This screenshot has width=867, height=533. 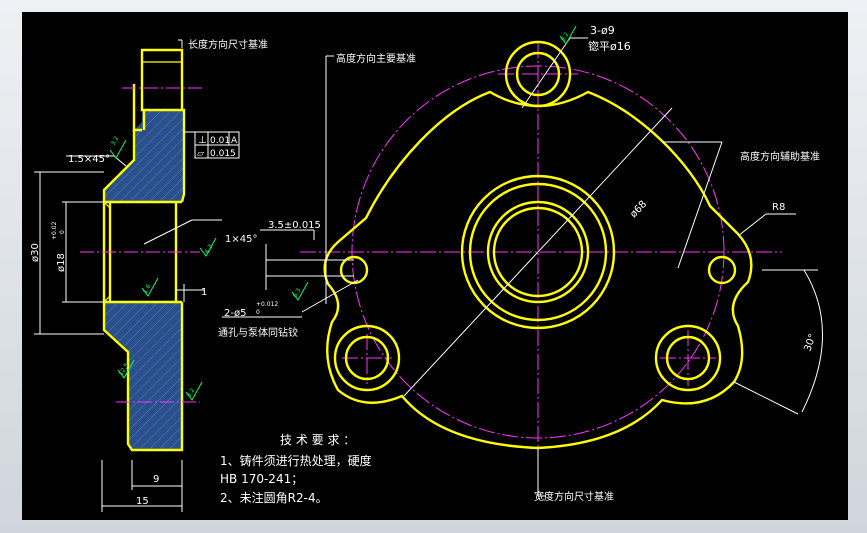 What do you see at coordinates (376, 58) in the screenshot?
I see `datum-height-main: 高度方向主要基准` at bounding box center [376, 58].